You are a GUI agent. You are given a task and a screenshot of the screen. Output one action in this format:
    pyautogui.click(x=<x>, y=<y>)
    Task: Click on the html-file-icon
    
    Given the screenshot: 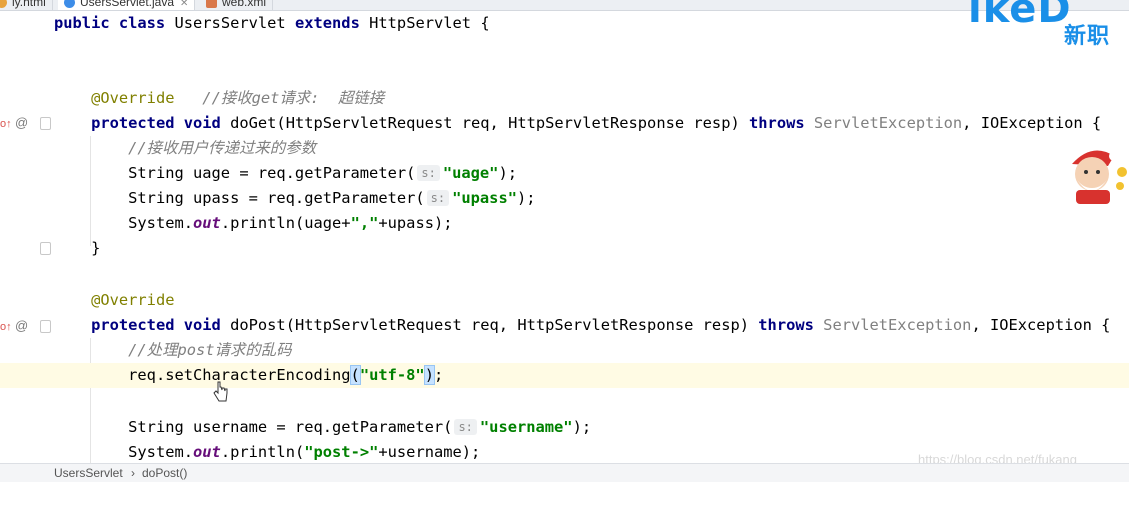 What is the action you would take?
    pyautogui.click(x=3, y=4)
    